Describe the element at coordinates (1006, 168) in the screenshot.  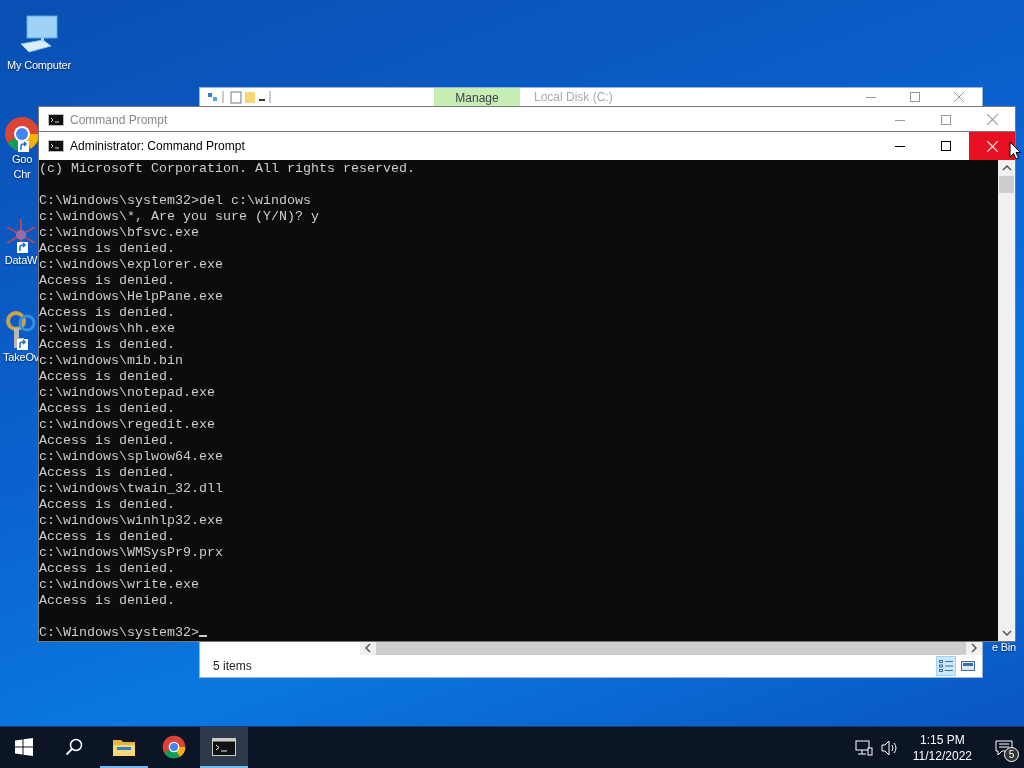
I see `scroll-up-icon` at that location.